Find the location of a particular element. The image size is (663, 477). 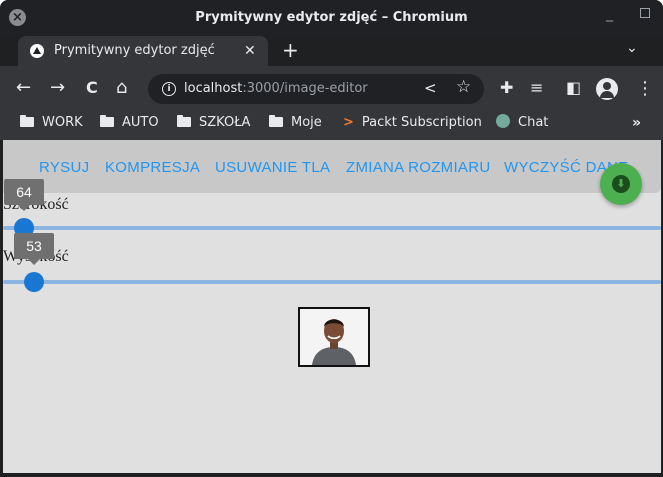

nav-usuwanie-tla-button: USUWANIE TLA is located at coordinates (272, 167).